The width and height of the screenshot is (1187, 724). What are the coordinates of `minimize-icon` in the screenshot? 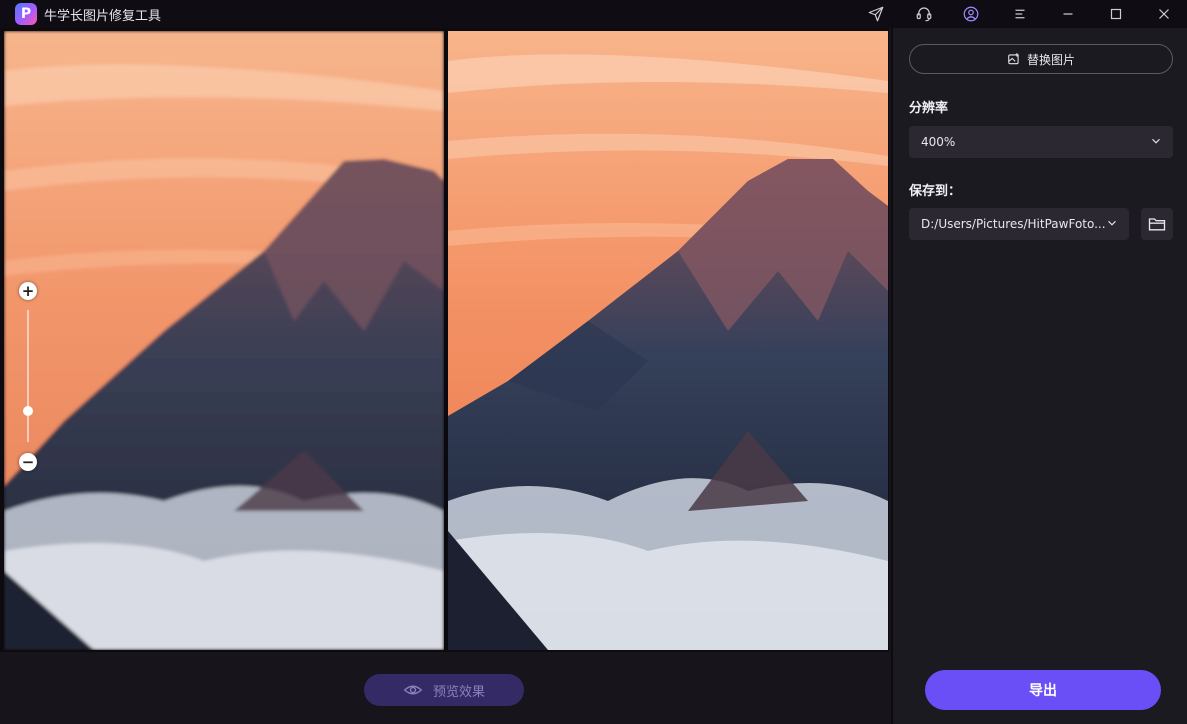 It's located at (1068, 14).